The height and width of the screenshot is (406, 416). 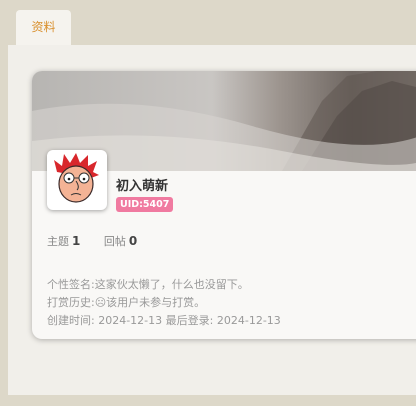 I want to click on last-login-value: 2024-12-13, so click(x=248, y=320).